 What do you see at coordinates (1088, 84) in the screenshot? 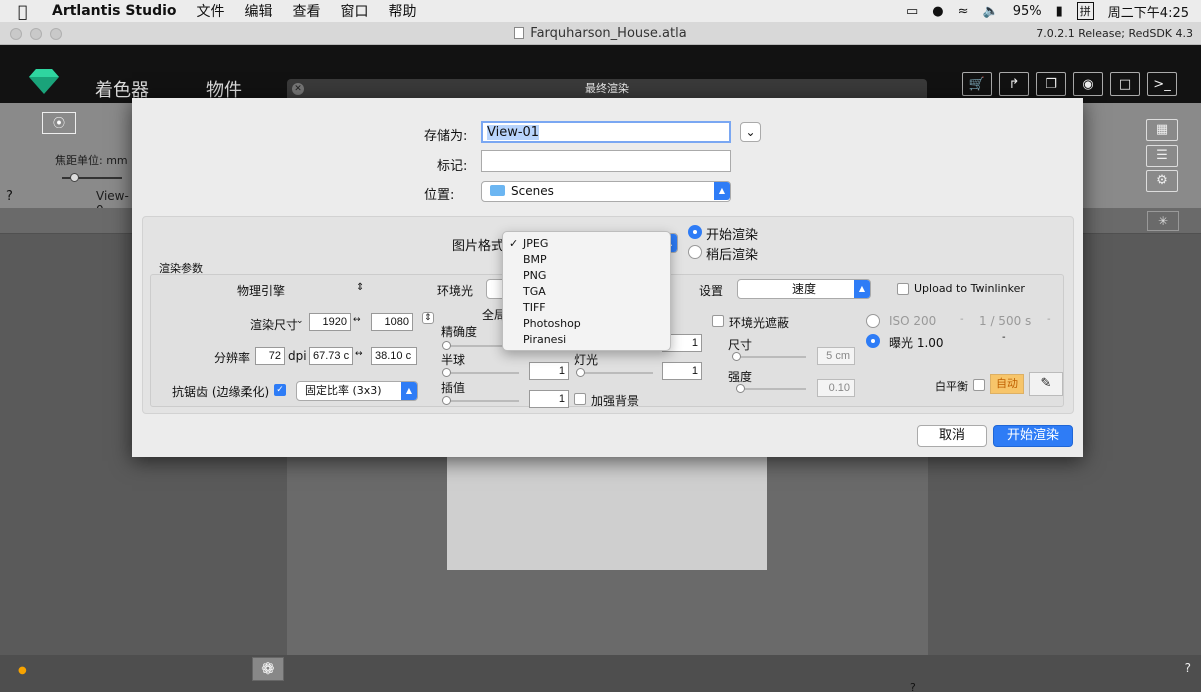
I see `camera-icon: ◉` at bounding box center [1088, 84].